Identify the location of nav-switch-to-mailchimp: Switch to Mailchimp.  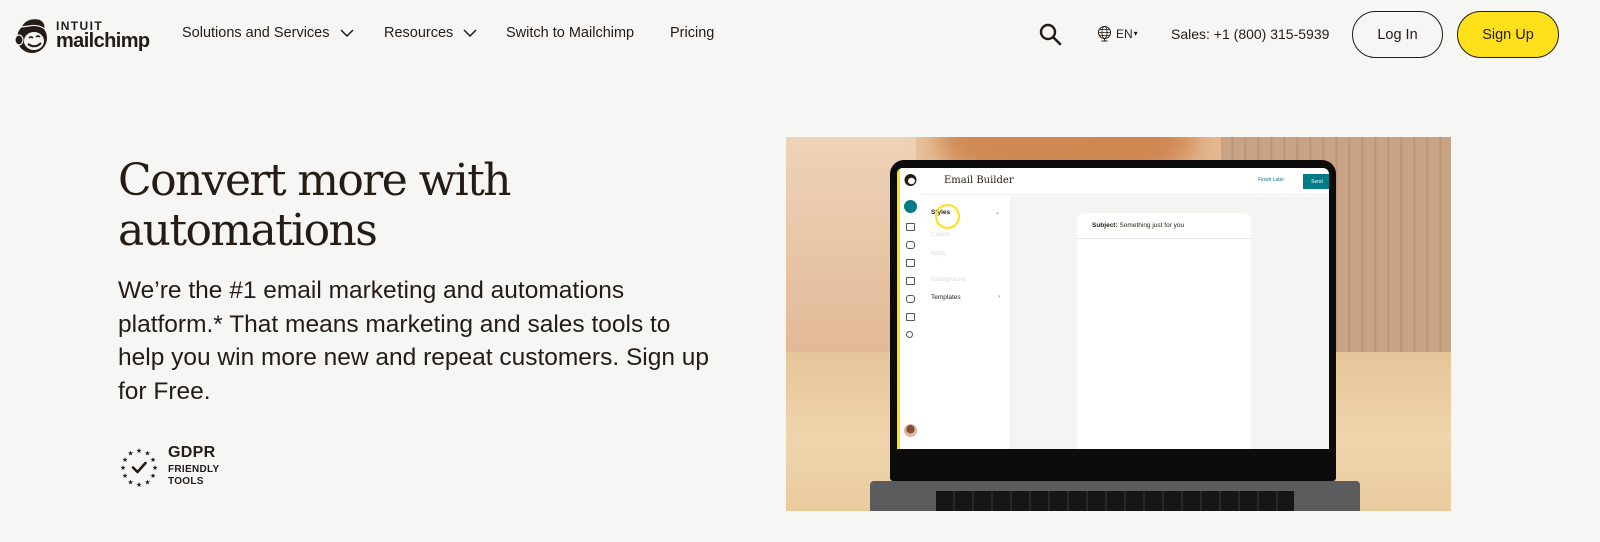
(570, 33).